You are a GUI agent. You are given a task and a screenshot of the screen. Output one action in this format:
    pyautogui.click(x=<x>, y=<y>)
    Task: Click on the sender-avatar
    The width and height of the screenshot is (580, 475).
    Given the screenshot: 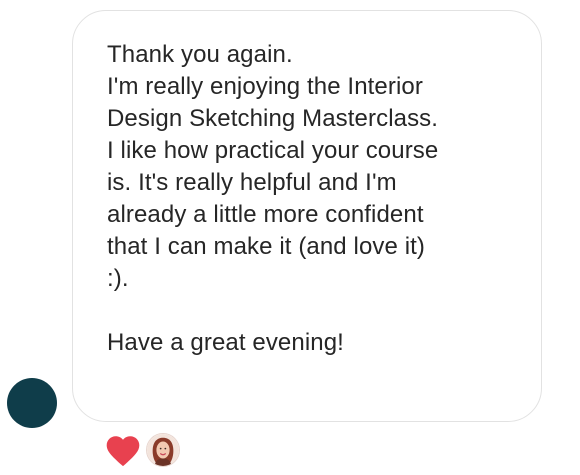 What is the action you would take?
    pyautogui.click(x=32, y=403)
    